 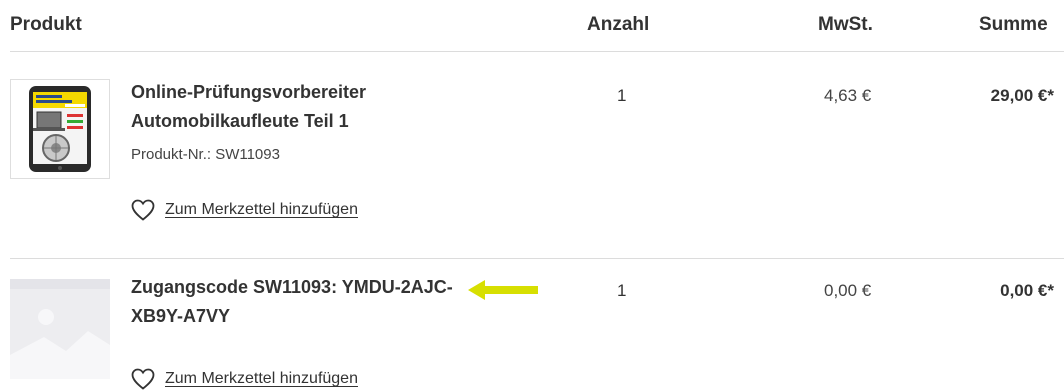 What do you see at coordinates (618, 24) in the screenshot?
I see `column-header-quantity: Anzahl` at bounding box center [618, 24].